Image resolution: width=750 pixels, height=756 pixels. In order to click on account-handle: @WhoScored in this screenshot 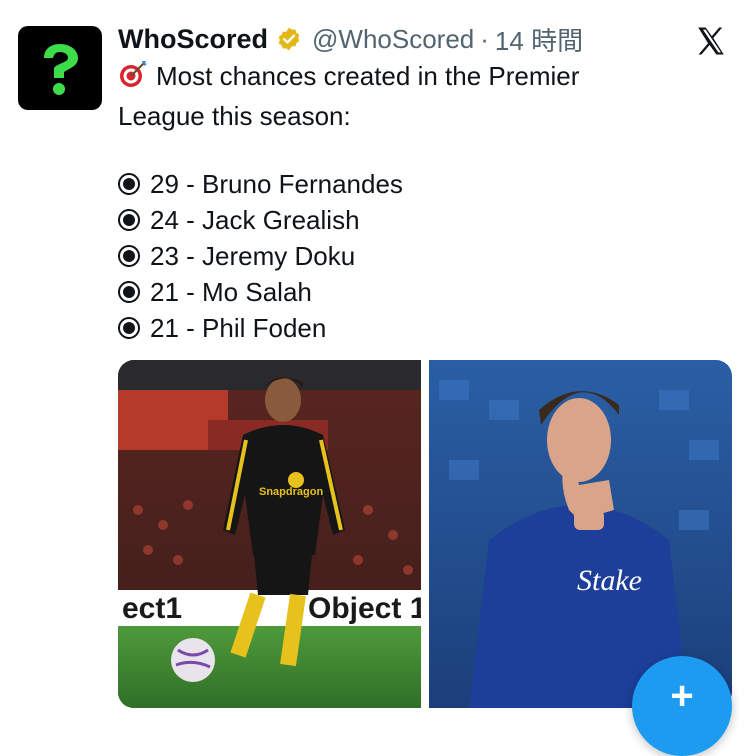, I will do `click(393, 39)`.